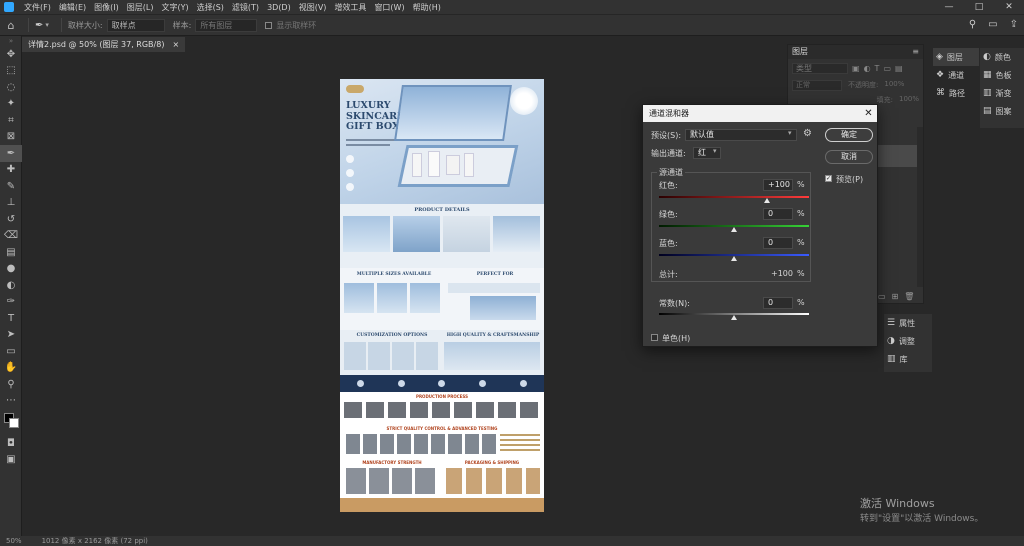  What do you see at coordinates (734, 258) in the screenshot?
I see `blue-slider-thumb` at bounding box center [734, 258].